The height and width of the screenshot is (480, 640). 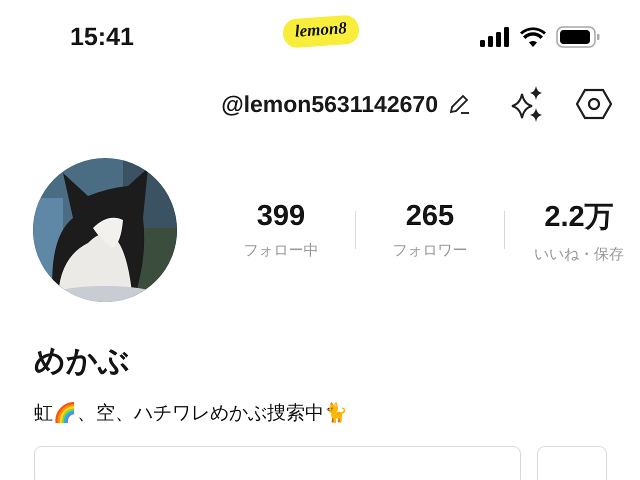 What do you see at coordinates (594, 104) in the screenshot?
I see `settings-icon` at bounding box center [594, 104].